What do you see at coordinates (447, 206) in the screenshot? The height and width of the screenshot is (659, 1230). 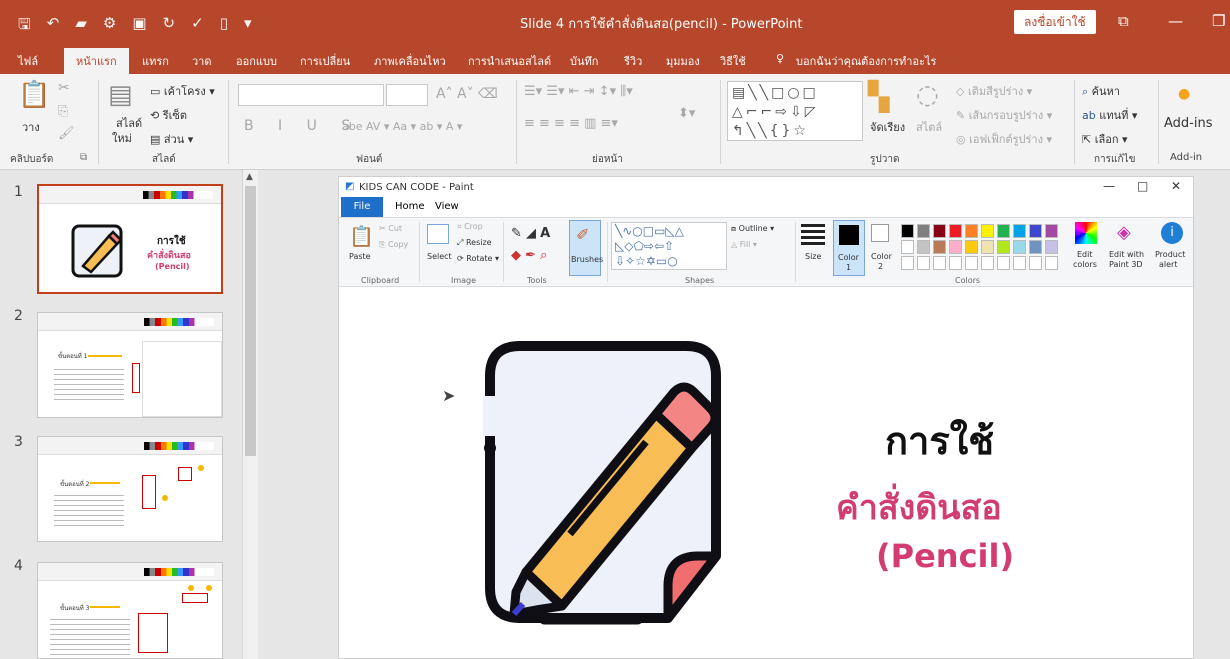 I see `paint-view-tab: View` at bounding box center [447, 206].